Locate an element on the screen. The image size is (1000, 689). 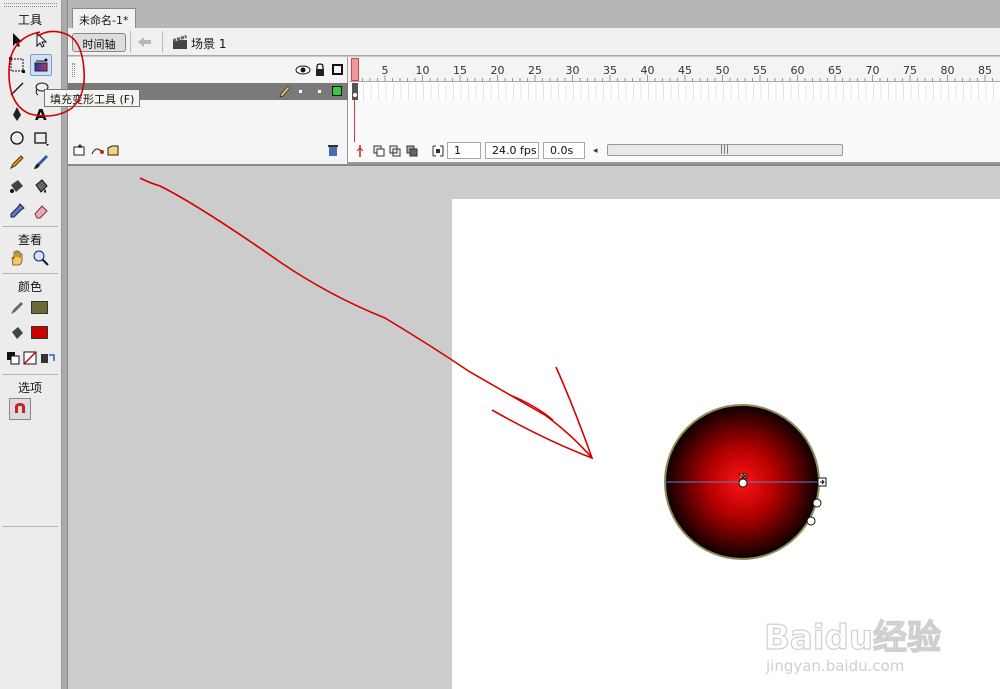
scrollbar-grip: ||| is located at coordinates (724, 150).